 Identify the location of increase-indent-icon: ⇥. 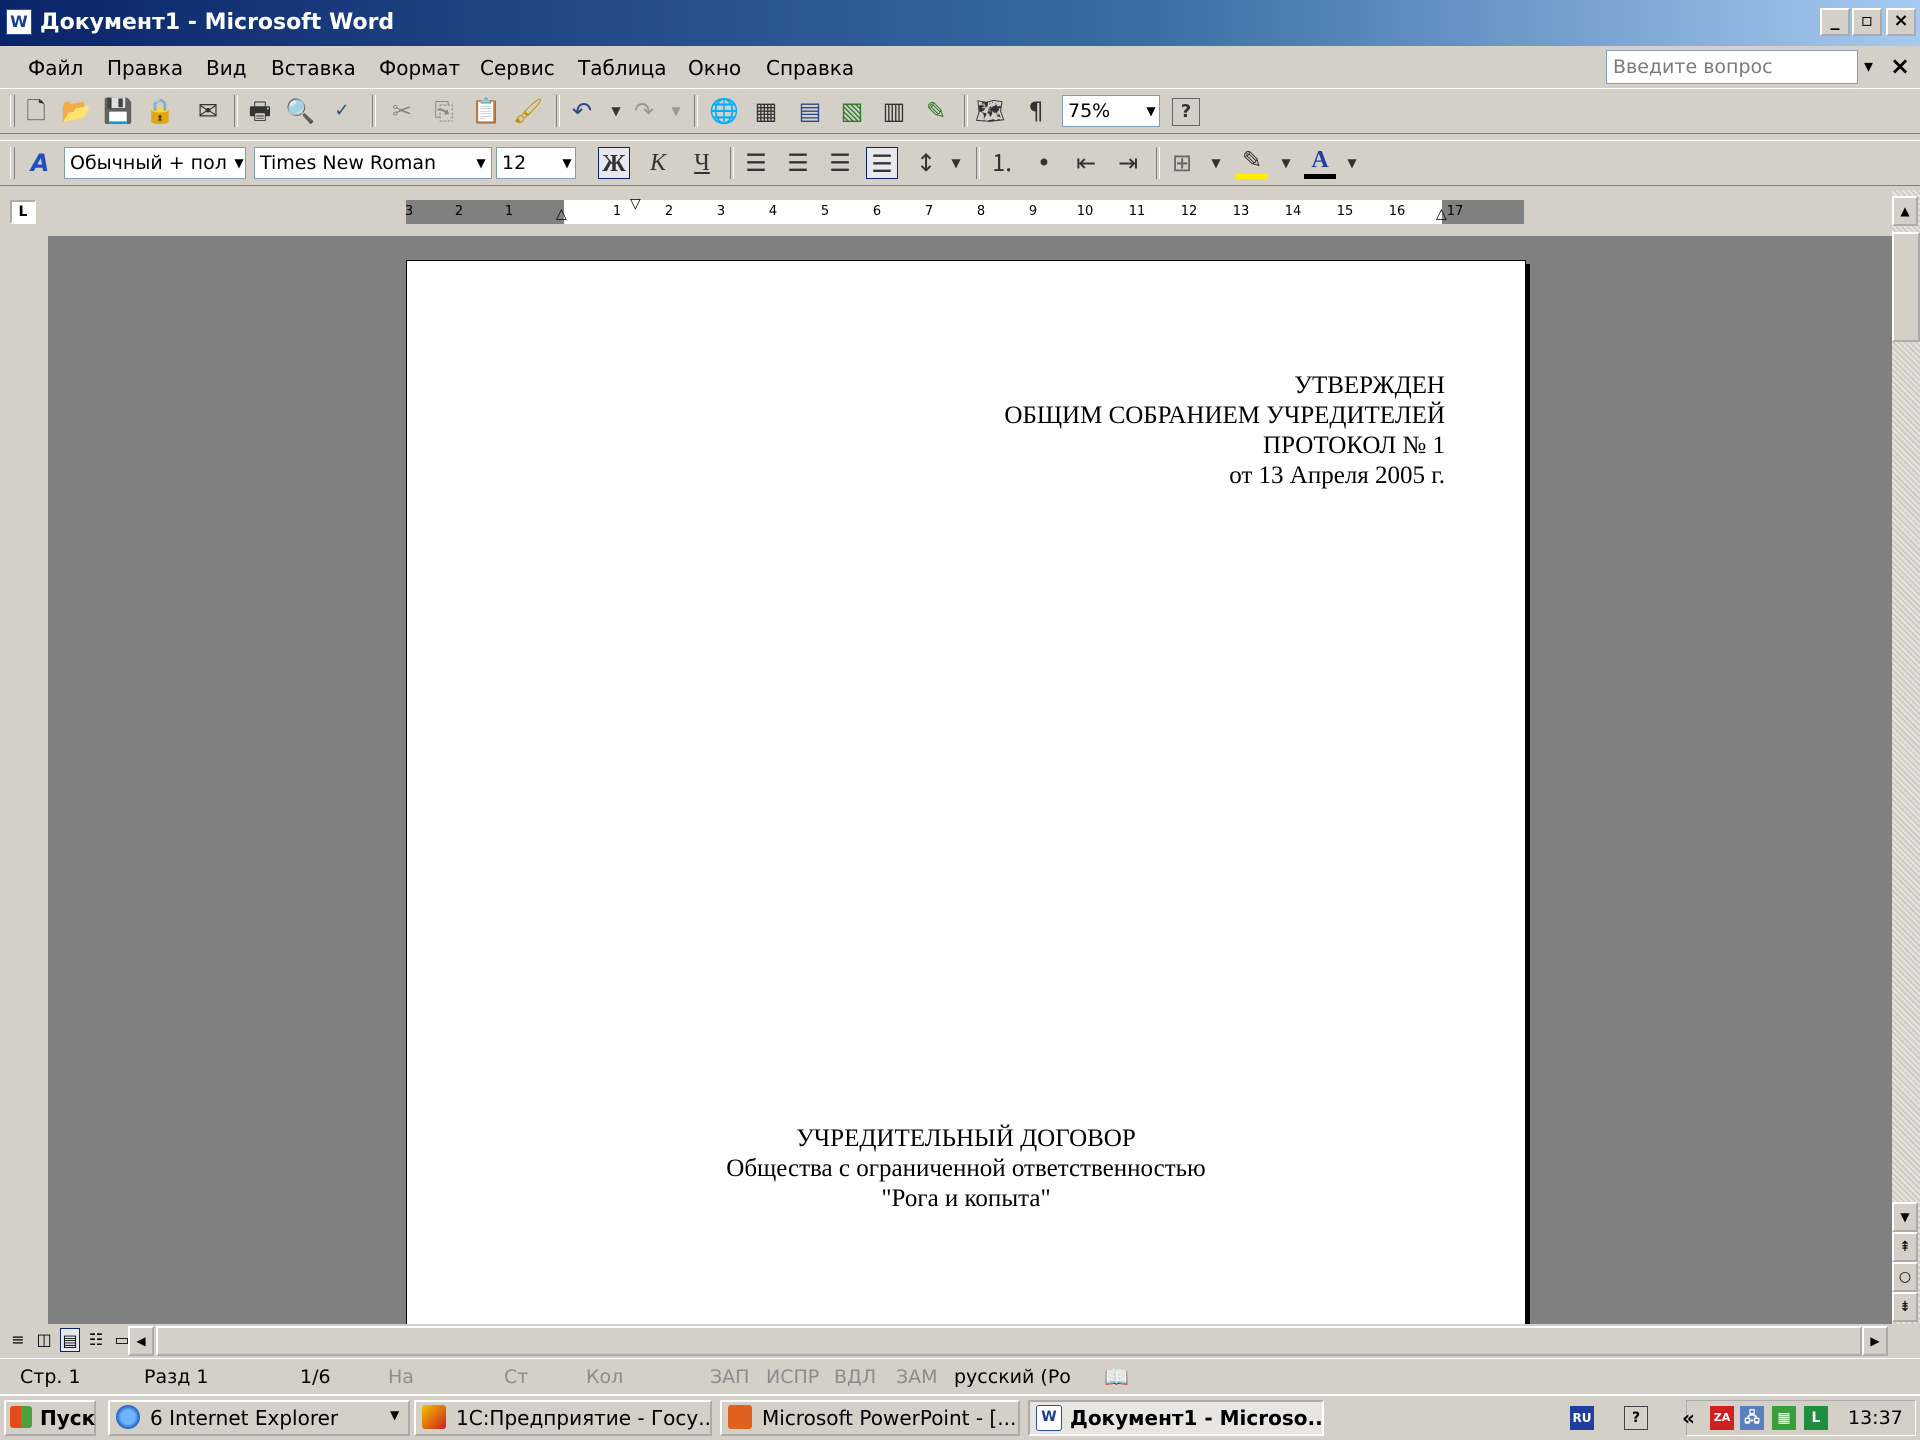
(1128, 163).